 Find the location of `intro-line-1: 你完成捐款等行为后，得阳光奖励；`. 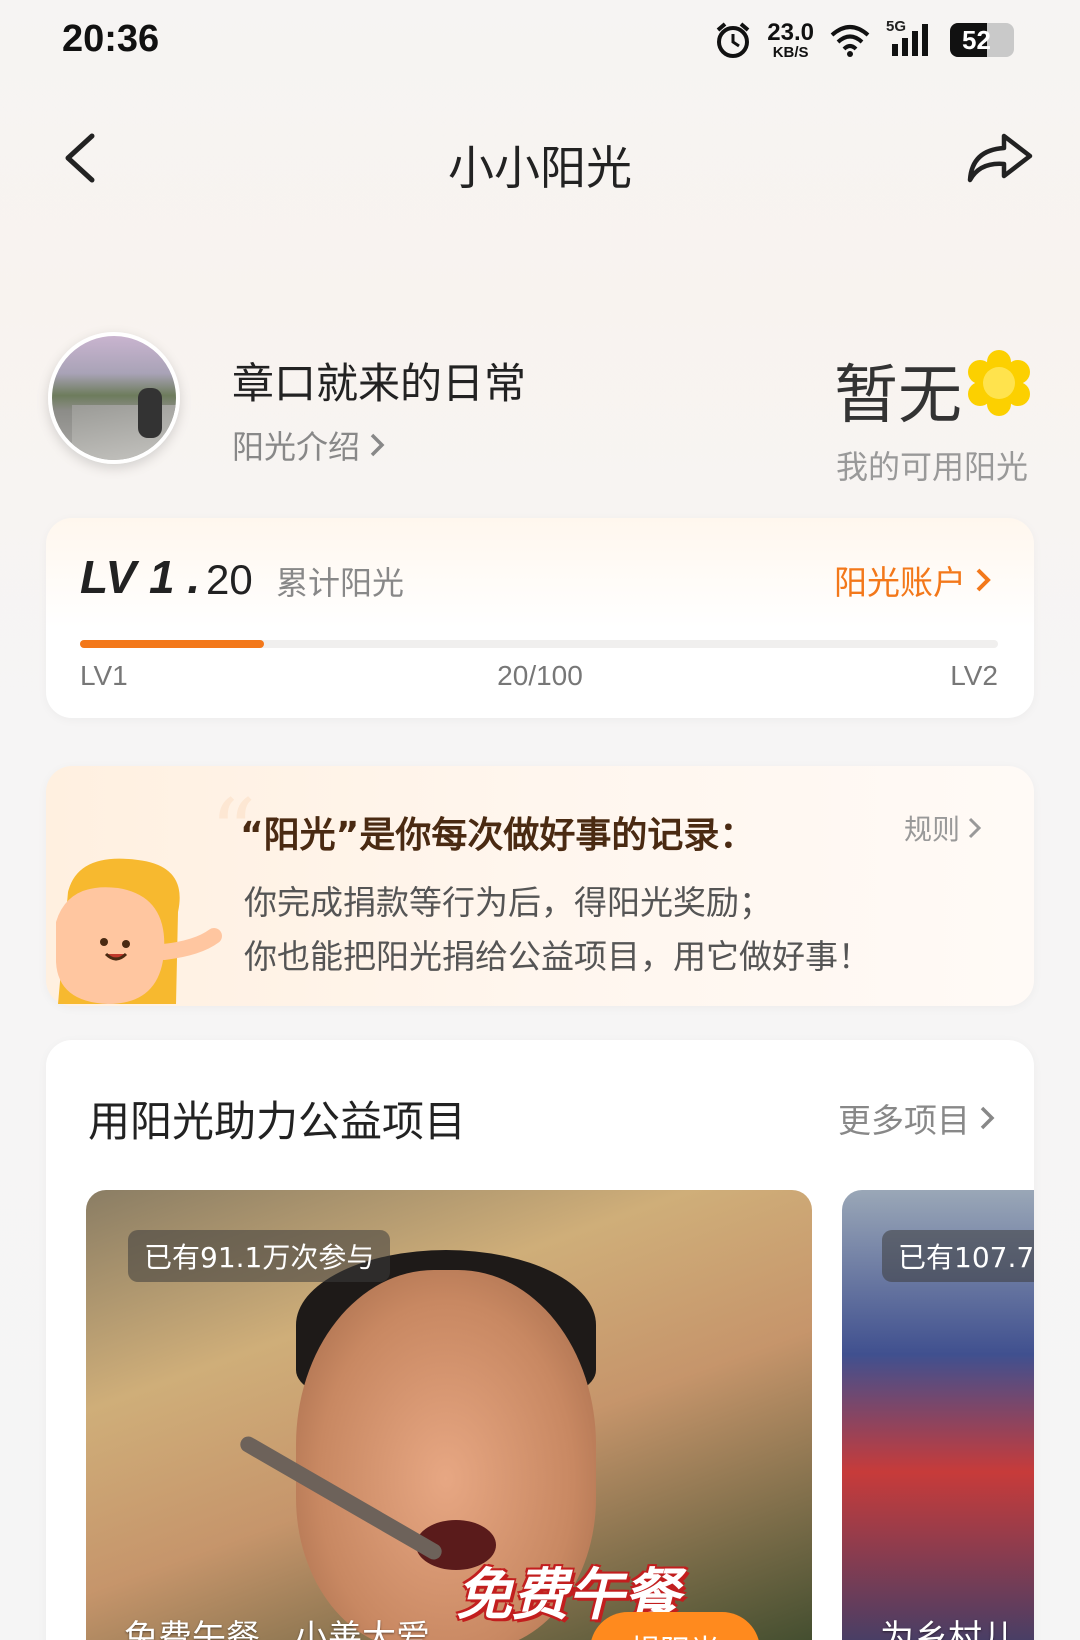

intro-line-1: 你完成捐款等行为后，得阳光奖励； is located at coordinates (508, 902).